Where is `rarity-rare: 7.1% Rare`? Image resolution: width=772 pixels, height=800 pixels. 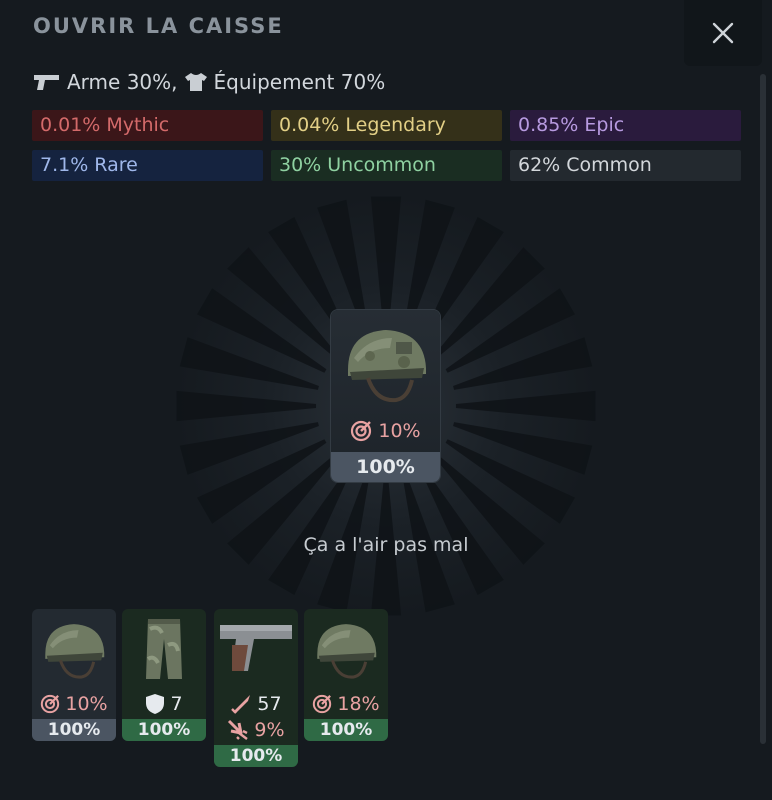
rarity-rare: 7.1% Rare is located at coordinates (147, 165).